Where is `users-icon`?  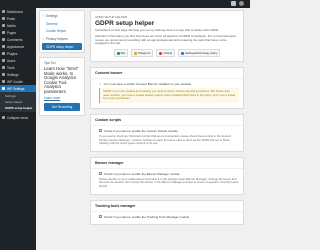
users-icon is located at coordinates (3, 60).